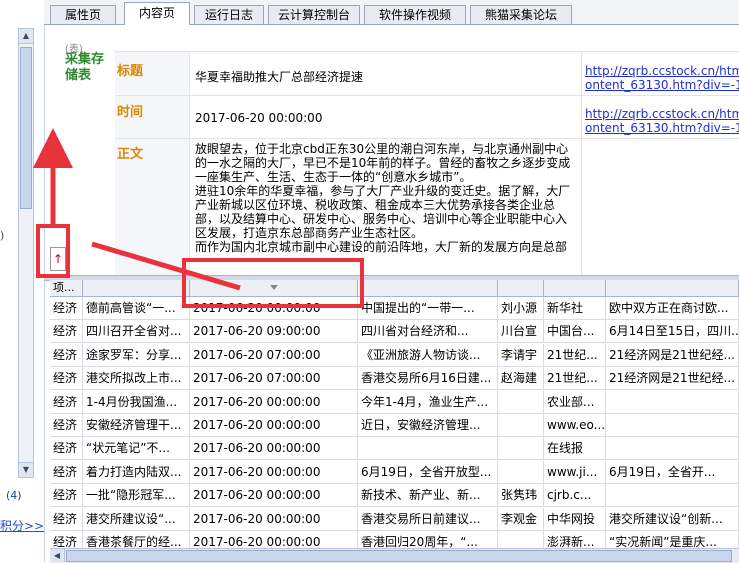 The width and height of the screenshot is (739, 563). Describe the element at coordinates (57, 555) in the screenshot. I see `scroll-left-icon: ◀` at that location.